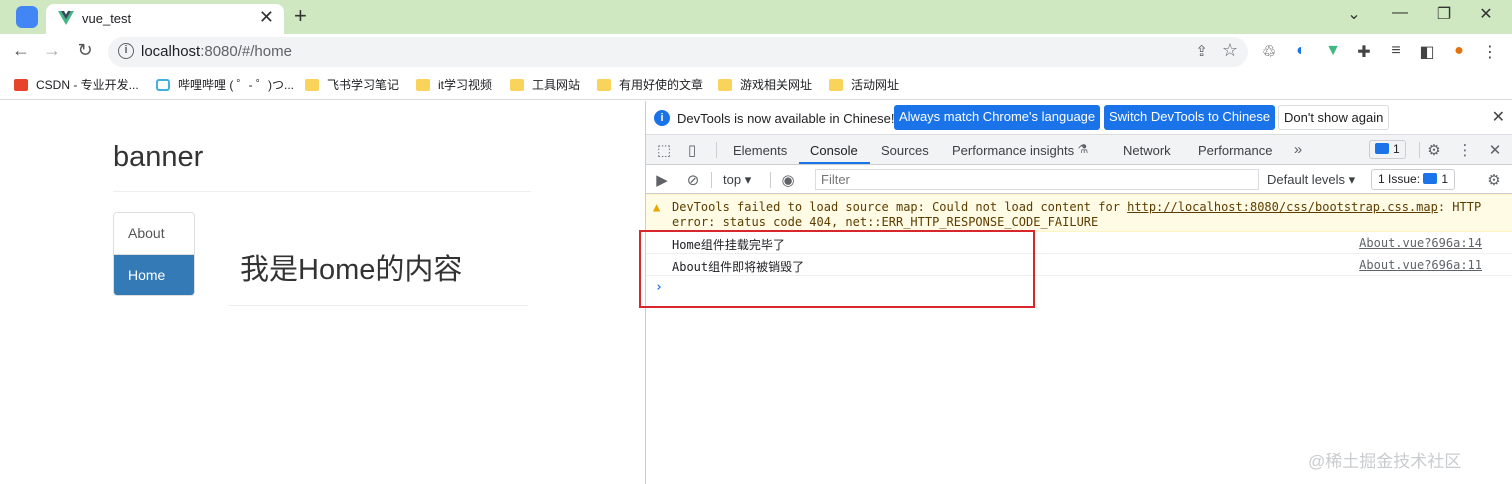  I want to click on address-bar: i localhost:8080/#/home ⇪ ☆, so click(678, 52).